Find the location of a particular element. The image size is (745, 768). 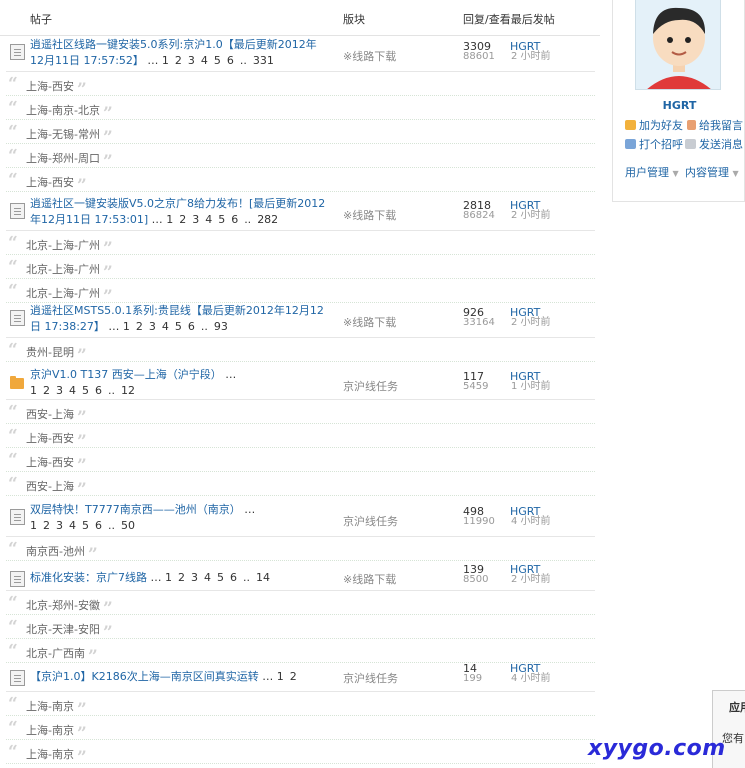

route-quote-row: “上海-南京” is located at coordinates (300, 706).